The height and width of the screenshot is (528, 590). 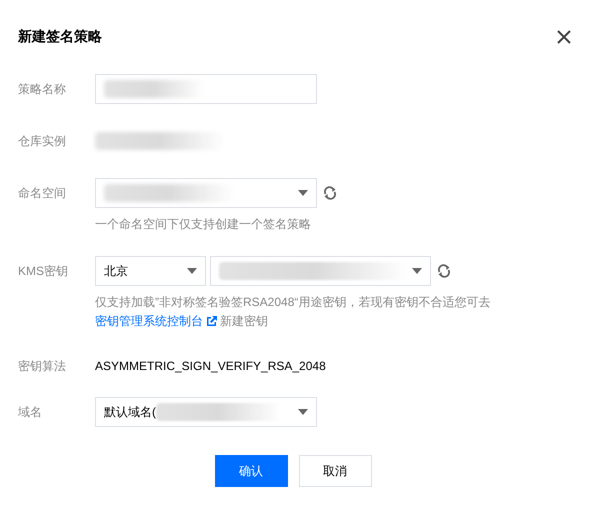 I want to click on field-label: 策略名称, so click(x=42, y=89).